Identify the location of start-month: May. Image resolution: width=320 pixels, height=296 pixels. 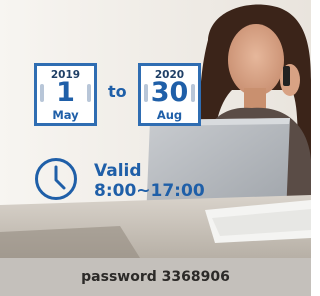
(65, 115).